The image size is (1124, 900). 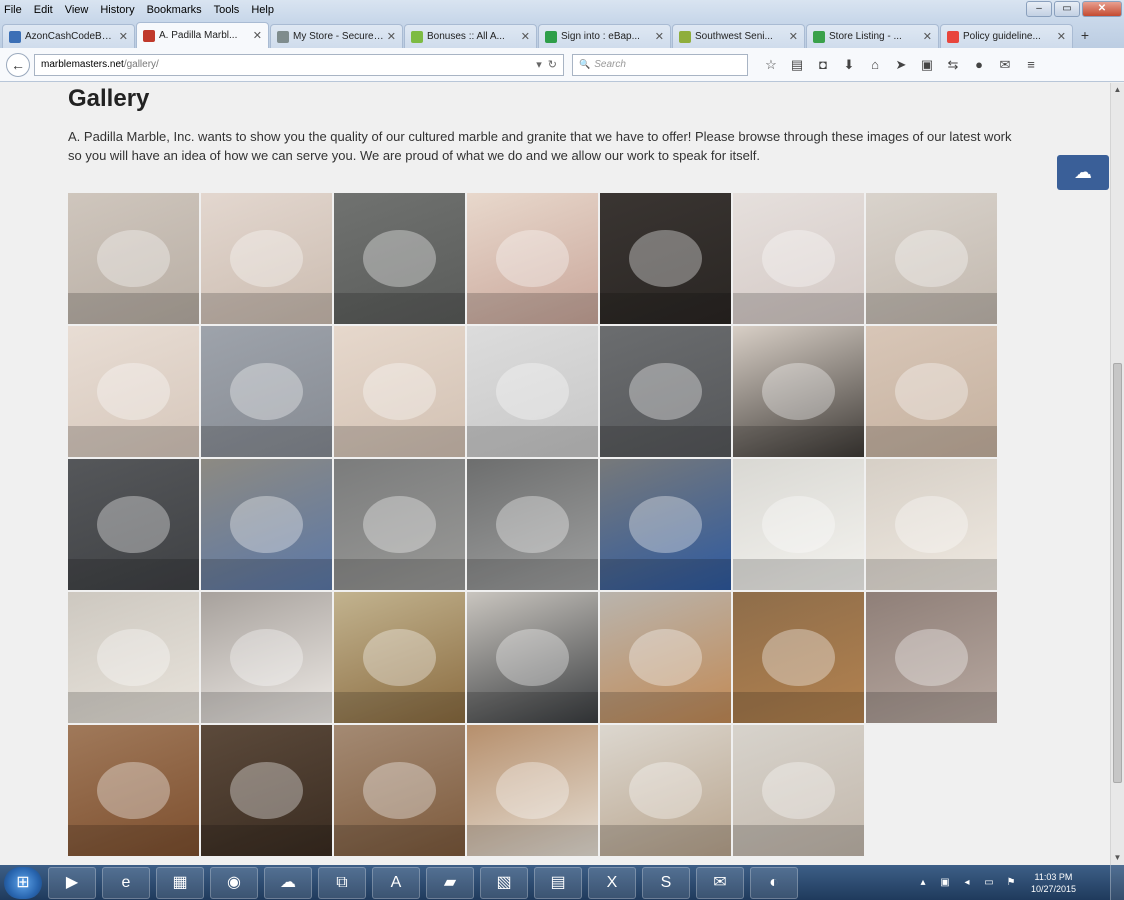 I want to click on acrobat-icon: A, so click(x=396, y=882).